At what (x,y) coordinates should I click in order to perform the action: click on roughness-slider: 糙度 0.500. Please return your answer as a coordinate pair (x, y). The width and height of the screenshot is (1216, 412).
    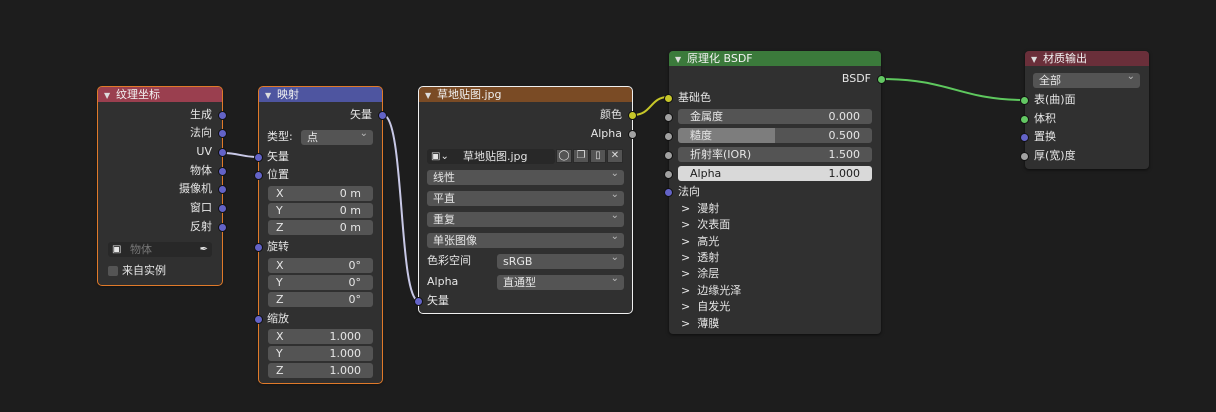
    Looking at the image, I should click on (775, 135).